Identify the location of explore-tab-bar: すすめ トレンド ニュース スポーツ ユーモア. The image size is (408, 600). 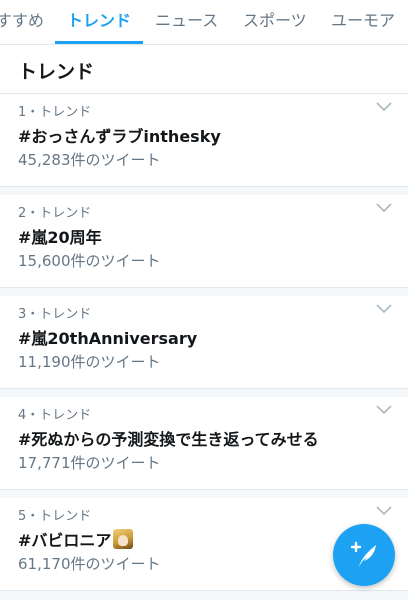
(204, 22).